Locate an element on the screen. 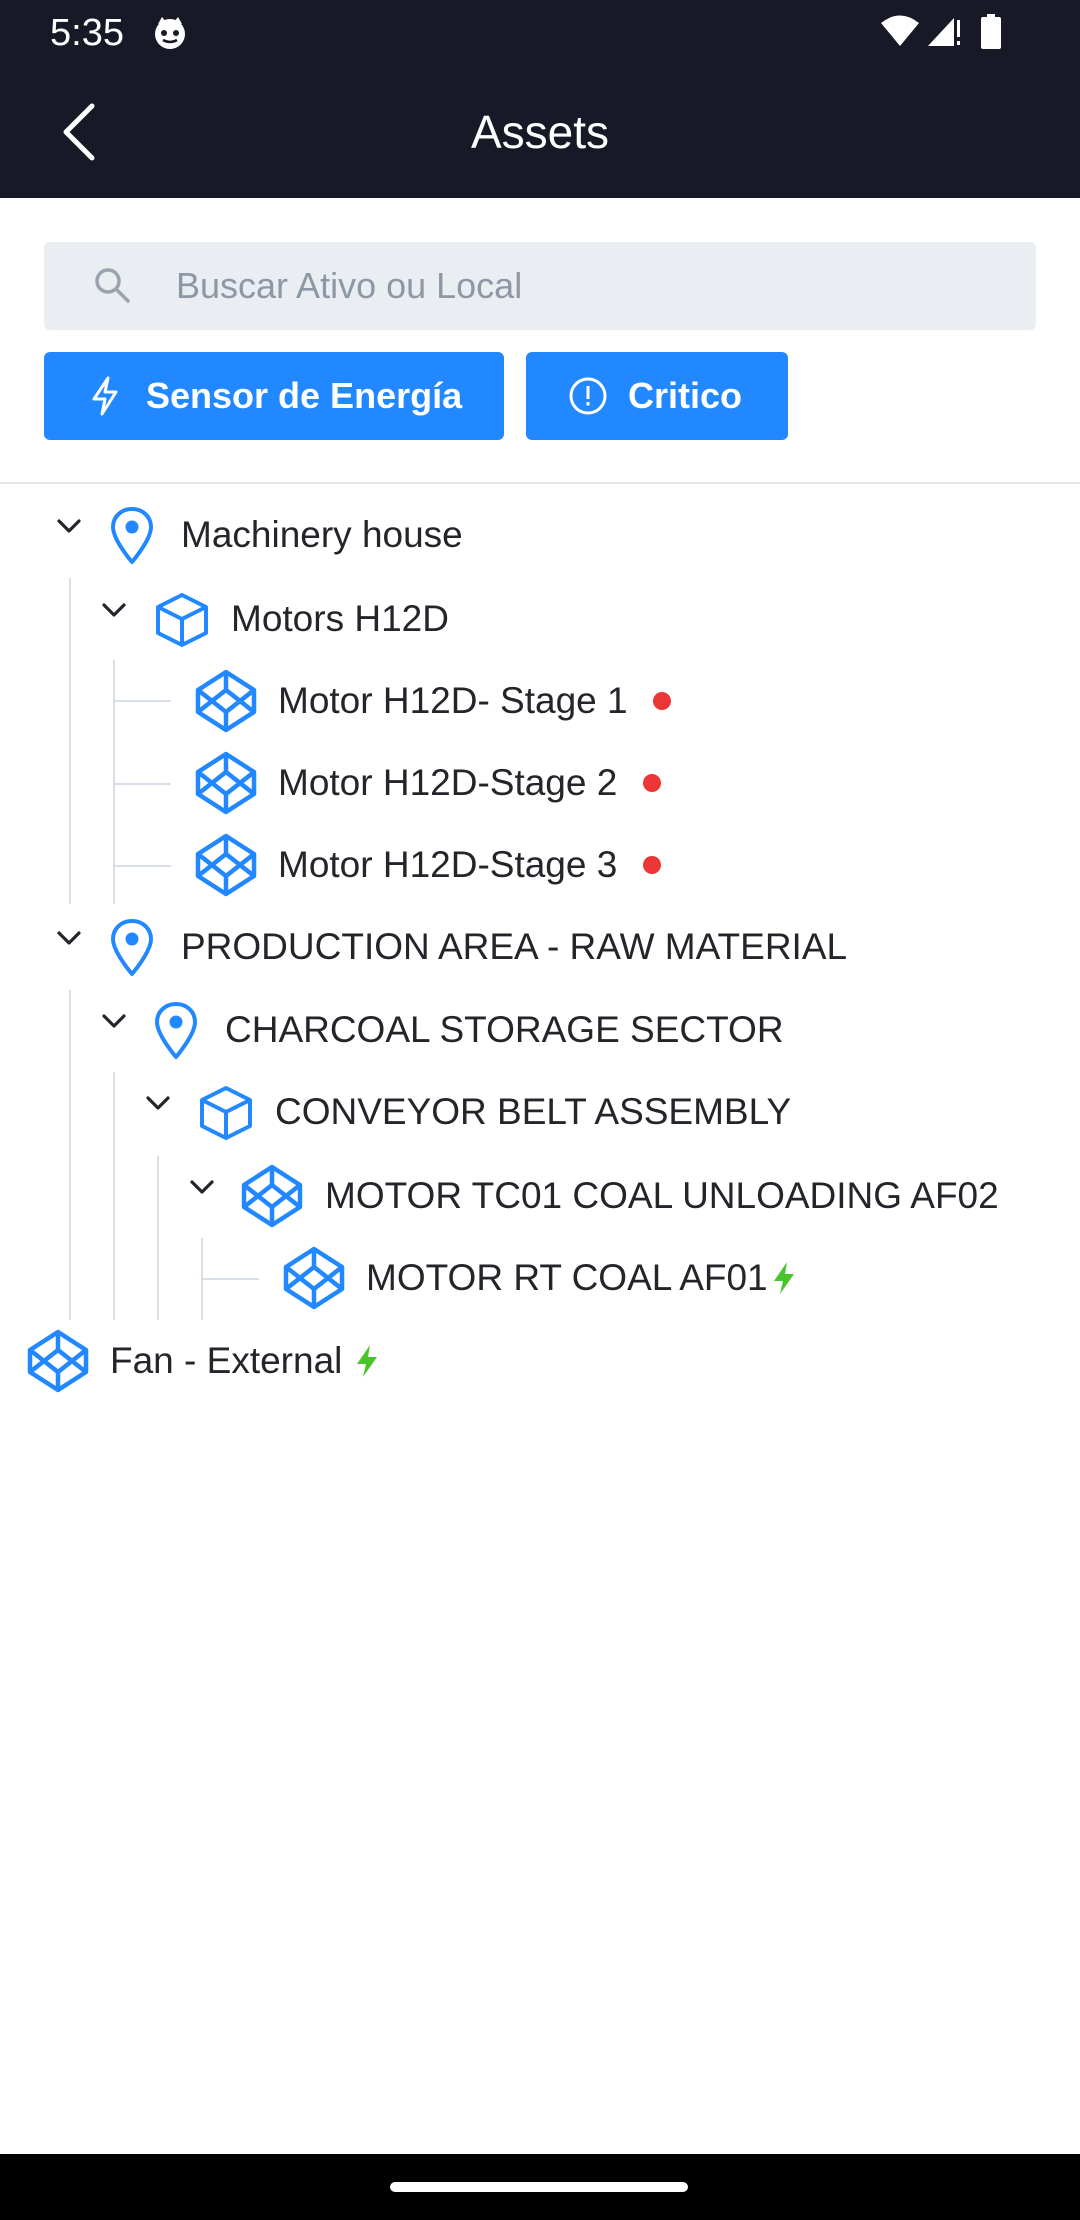 This screenshot has width=1080, height=2220. search-input: Buscar Ativo ou Local is located at coordinates (540, 286).